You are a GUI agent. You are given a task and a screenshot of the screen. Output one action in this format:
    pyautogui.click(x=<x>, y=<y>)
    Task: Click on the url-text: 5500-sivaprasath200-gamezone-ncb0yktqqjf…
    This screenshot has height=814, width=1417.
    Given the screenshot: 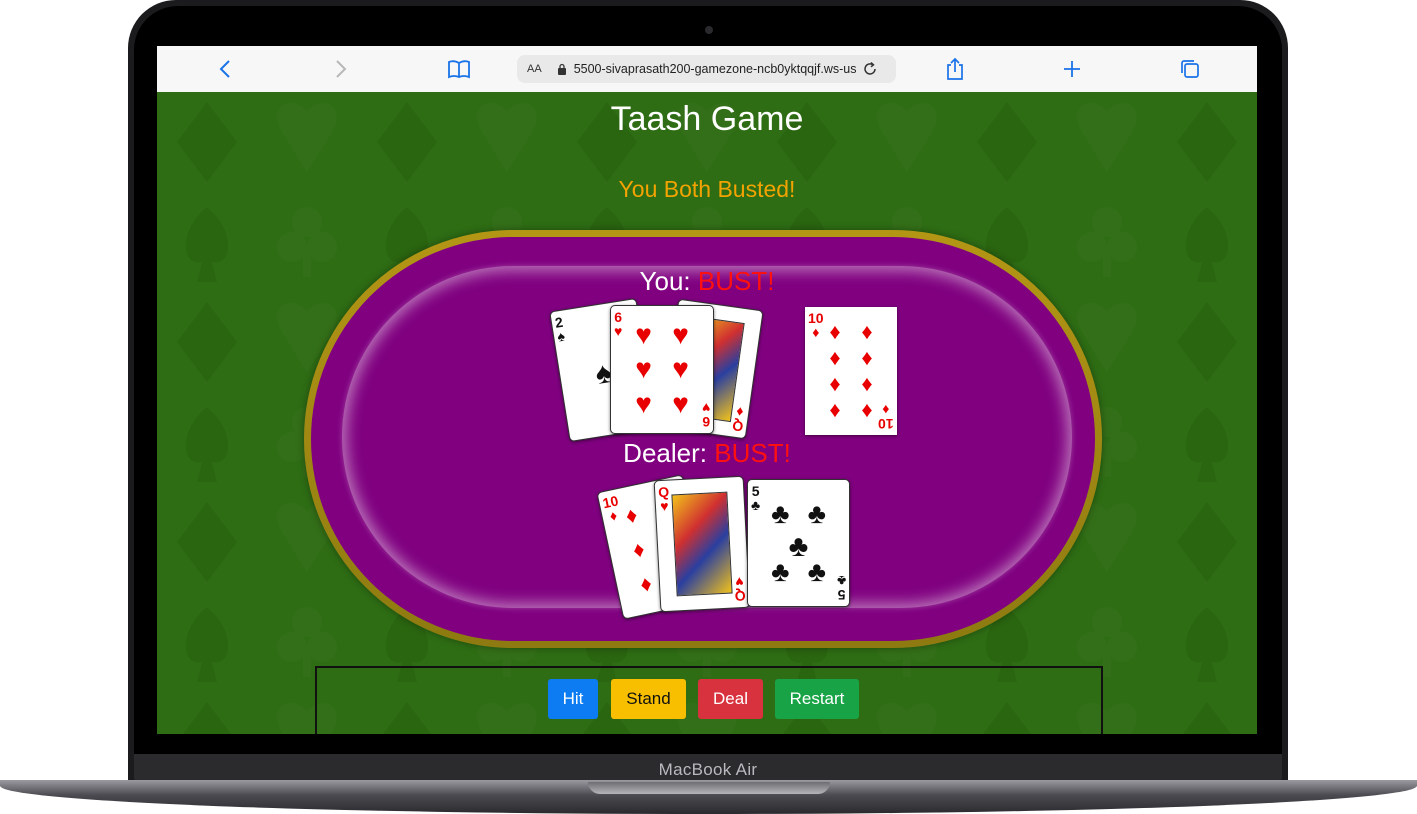 What is the action you would take?
    pyautogui.click(x=715, y=69)
    